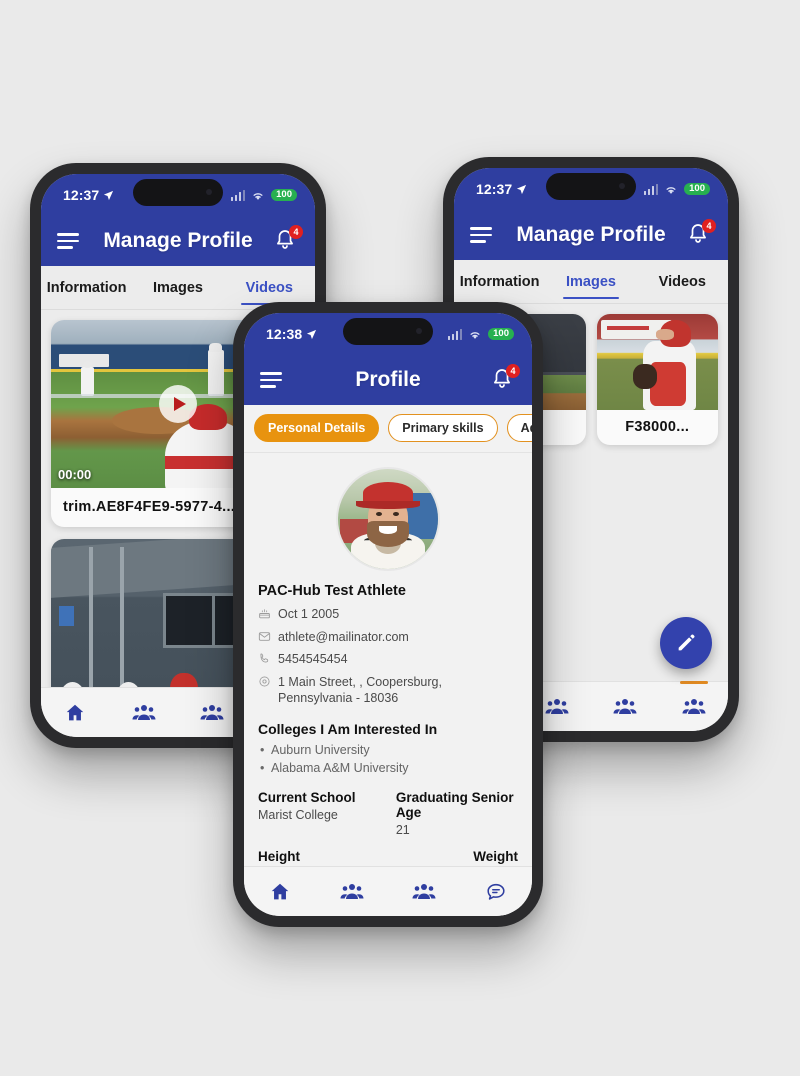 This screenshot has height=1076, width=800. I want to click on current-school-value: Marist College, so click(298, 815).